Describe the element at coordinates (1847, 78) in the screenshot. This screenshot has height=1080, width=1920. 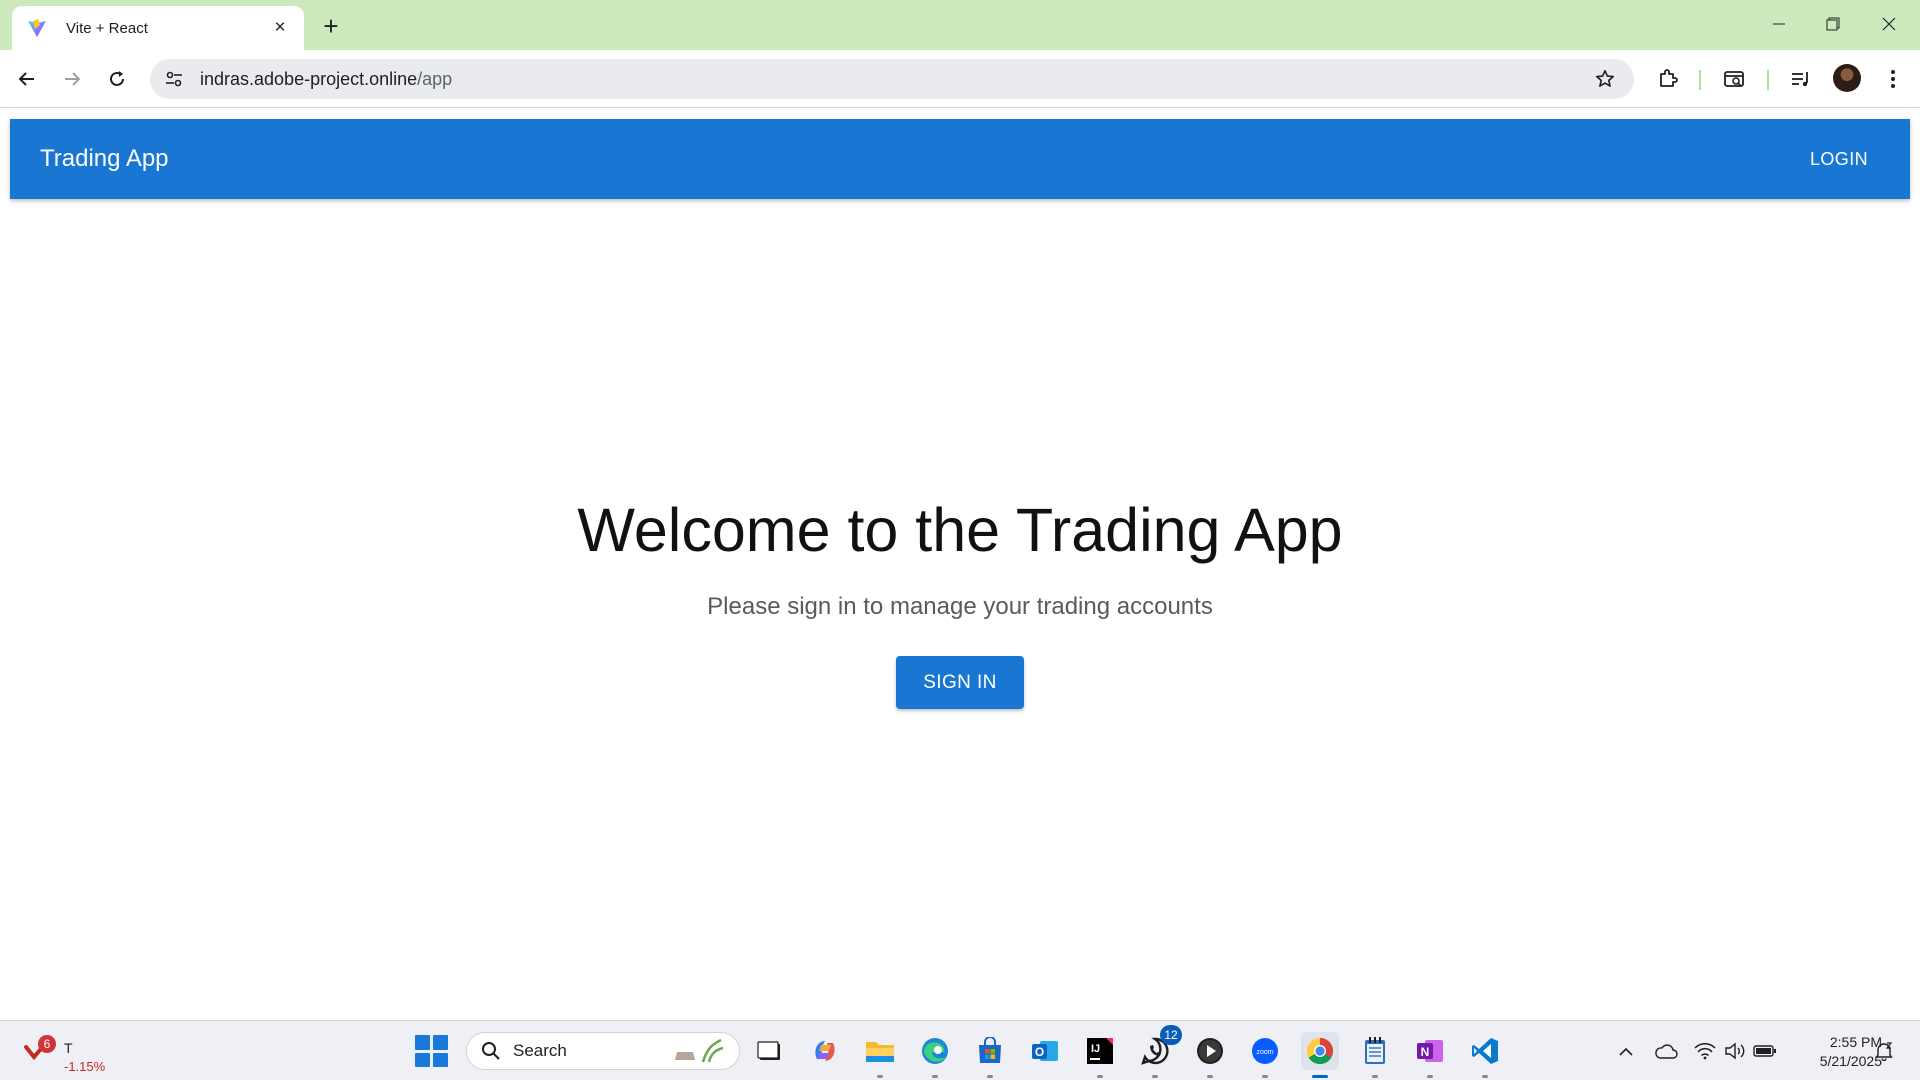
I see `profile-avatar` at that location.